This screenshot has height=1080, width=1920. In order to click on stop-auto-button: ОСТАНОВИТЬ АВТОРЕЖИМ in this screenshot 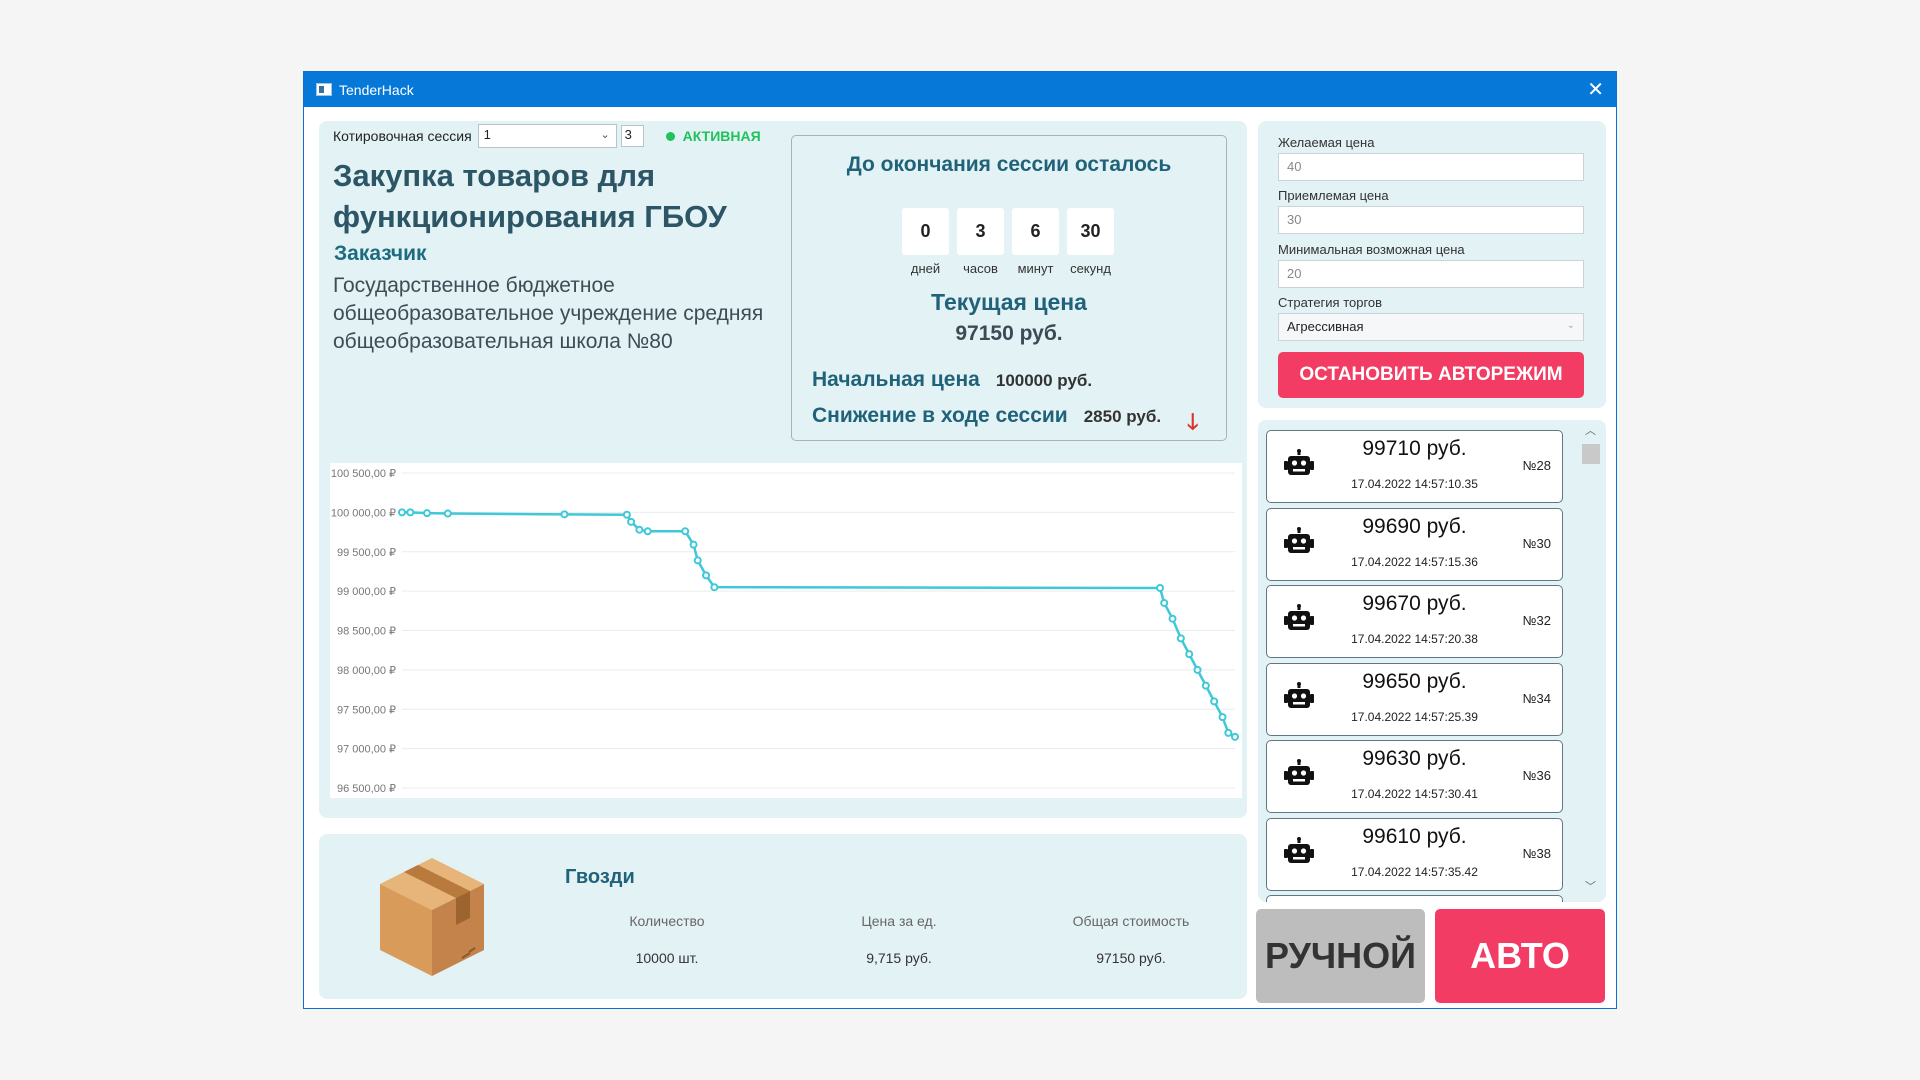, I will do `click(1431, 375)`.